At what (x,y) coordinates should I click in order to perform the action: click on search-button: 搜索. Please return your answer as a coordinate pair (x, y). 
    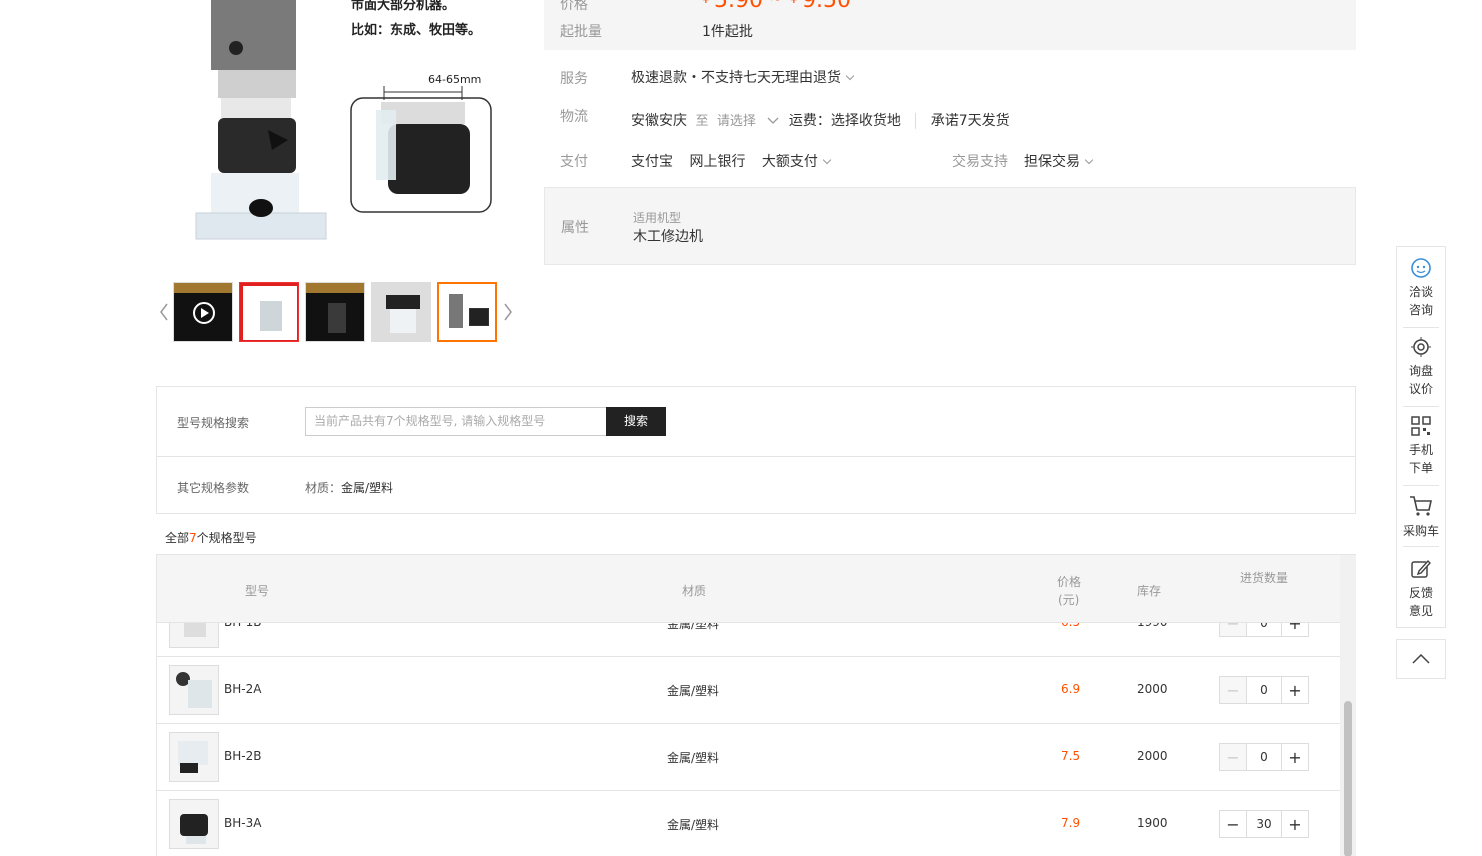
    Looking at the image, I should click on (636, 421).